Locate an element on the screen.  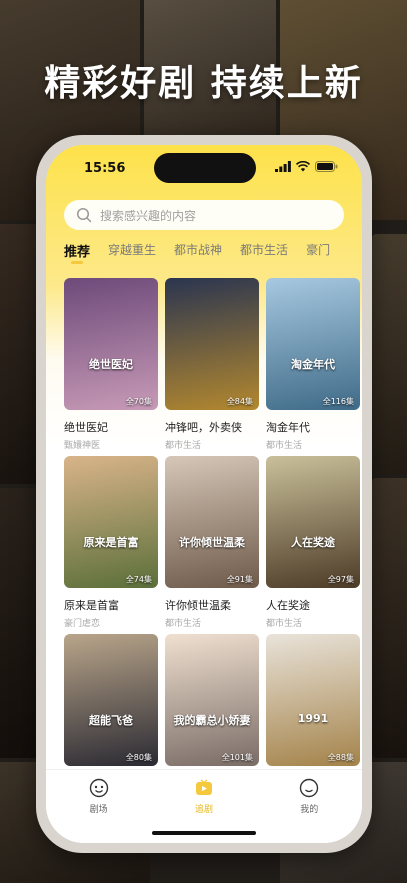
drama-card: 许你倾世温柔 全91集 许你倾世温柔 都市生活 is located at coordinates (212, 545).